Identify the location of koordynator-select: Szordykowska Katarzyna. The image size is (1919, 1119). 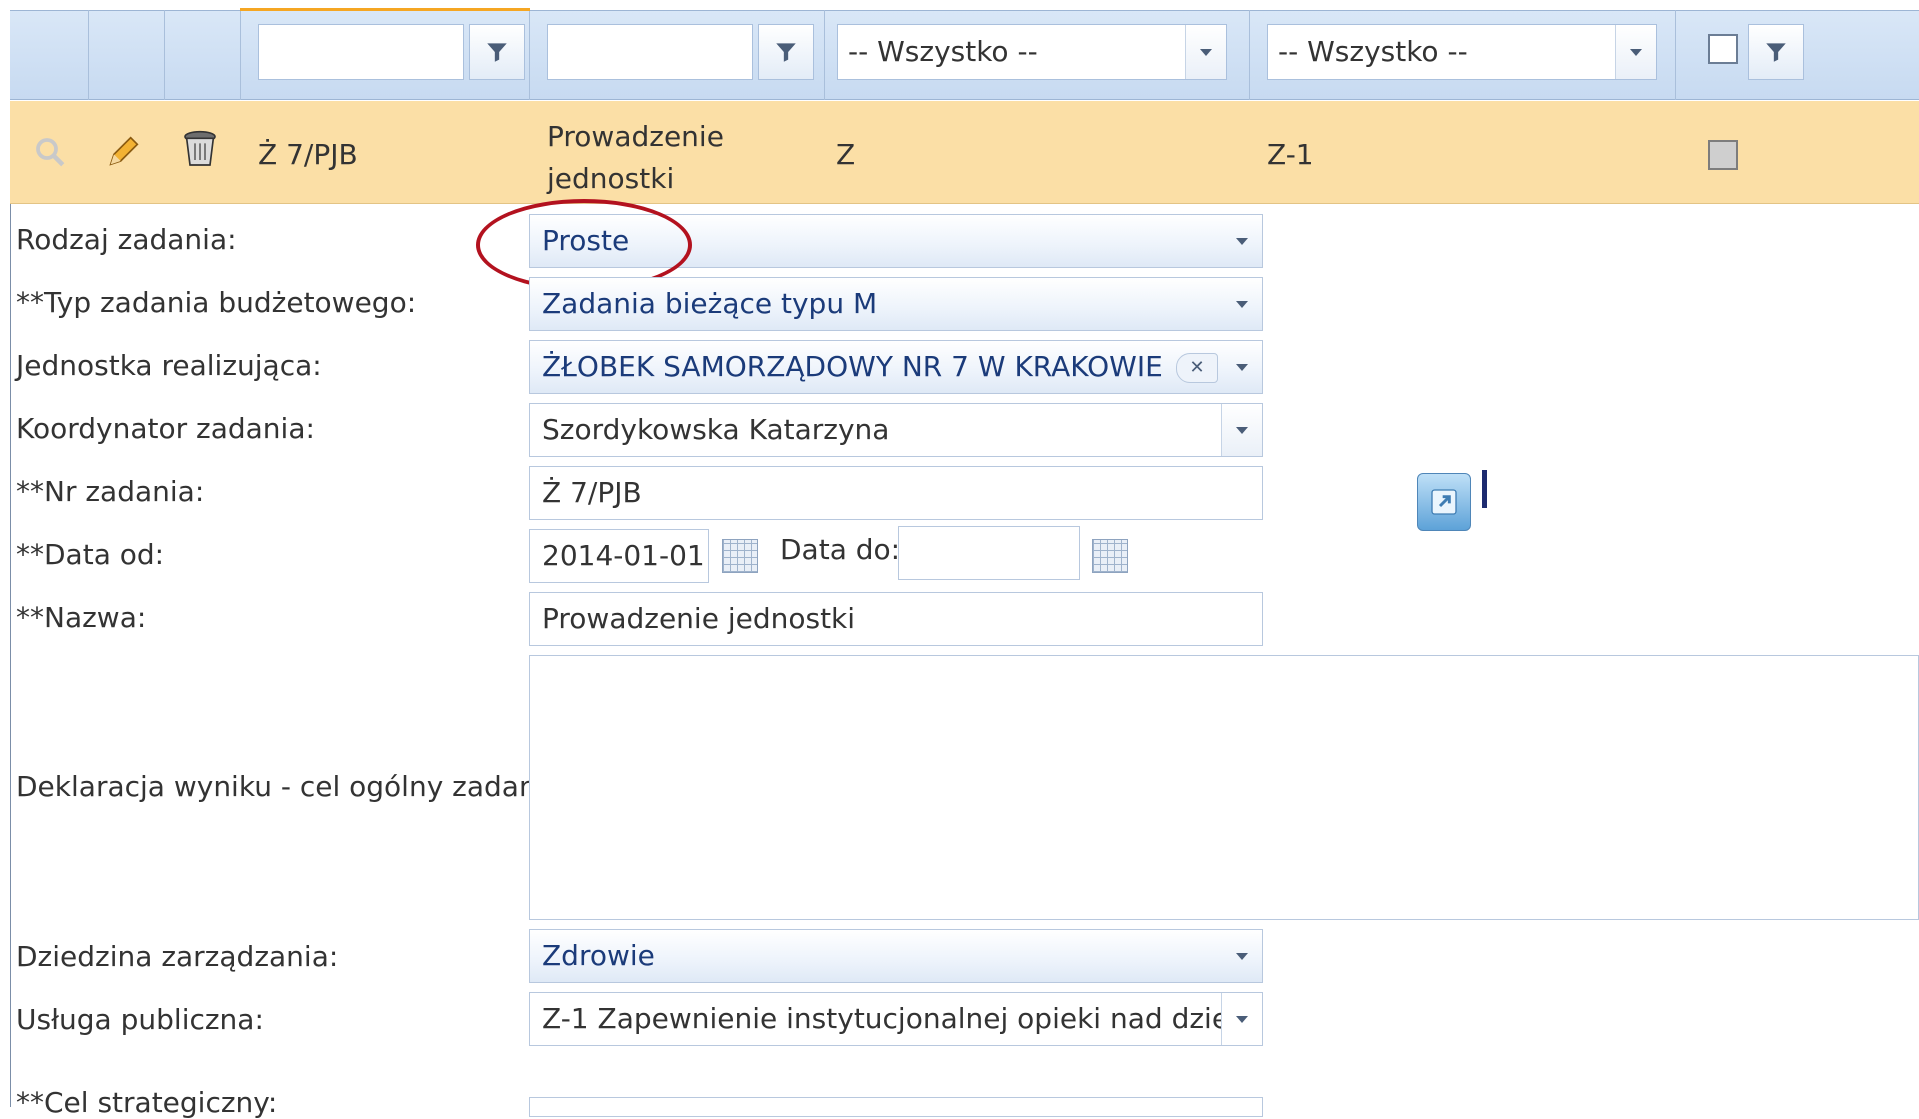
(896, 430).